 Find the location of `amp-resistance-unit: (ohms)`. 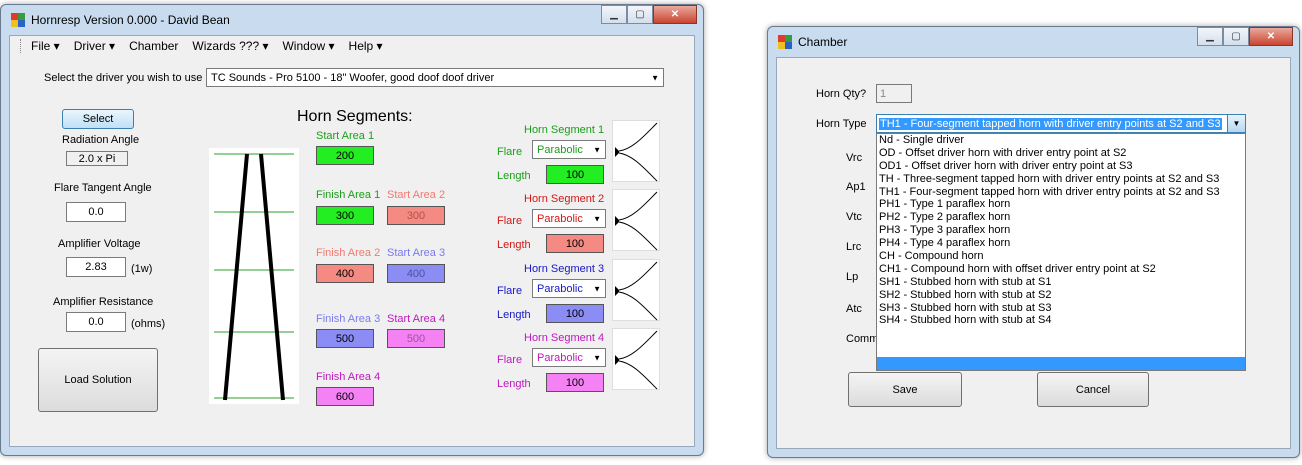

amp-resistance-unit: (ohms) is located at coordinates (148, 324).